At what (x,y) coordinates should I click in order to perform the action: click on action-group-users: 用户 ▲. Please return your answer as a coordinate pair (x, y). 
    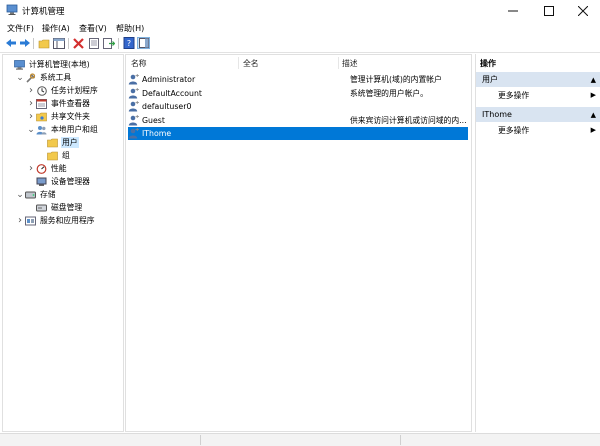
    Looking at the image, I should click on (538, 79).